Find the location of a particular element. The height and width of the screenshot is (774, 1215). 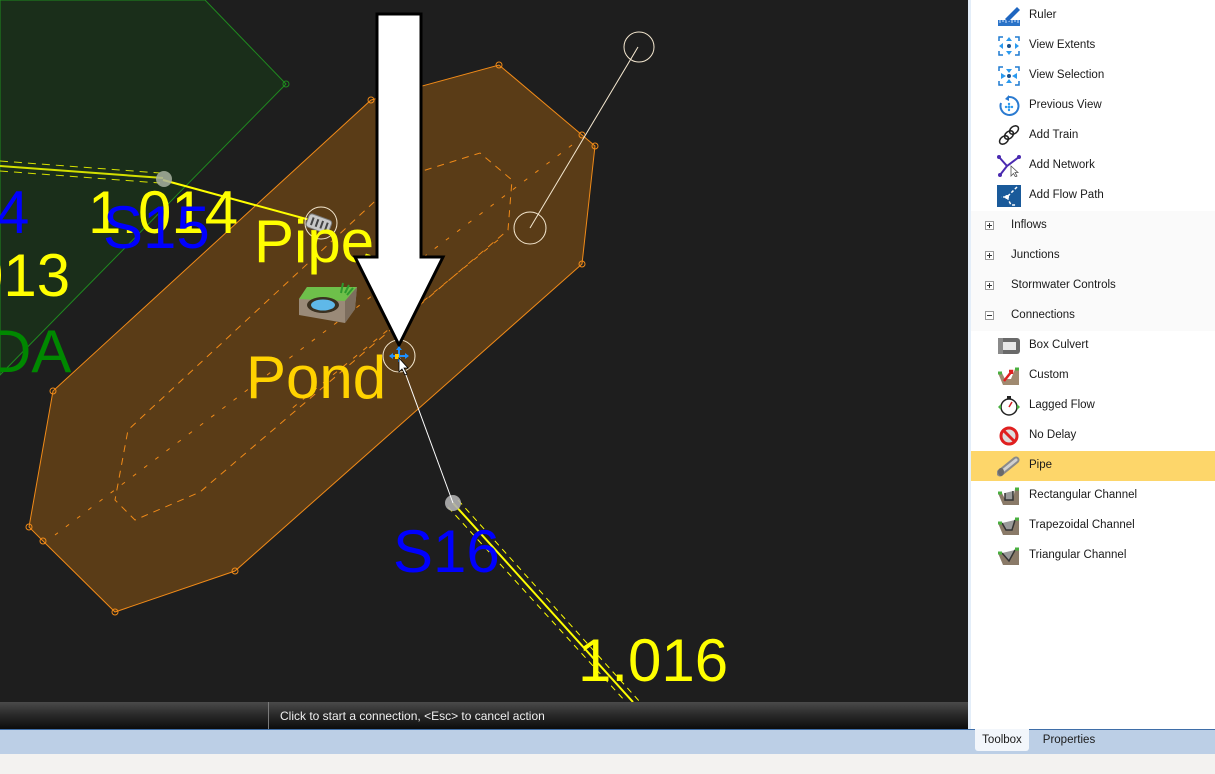

custom-channel-icon is located at coordinates (1009, 376).